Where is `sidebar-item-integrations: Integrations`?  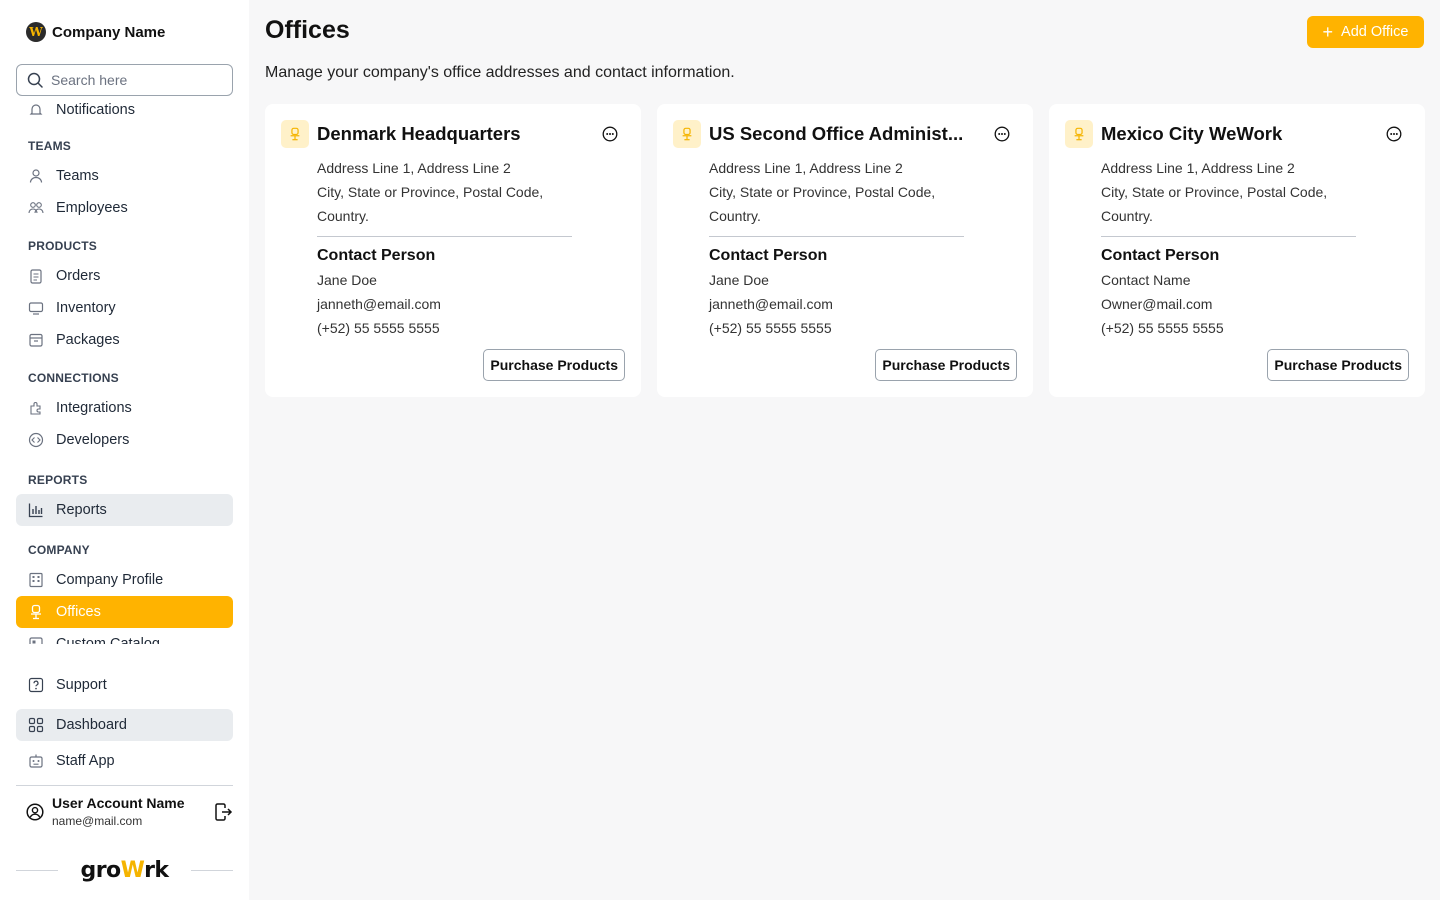
sidebar-item-integrations: Integrations is located at coordinates (124, 408).